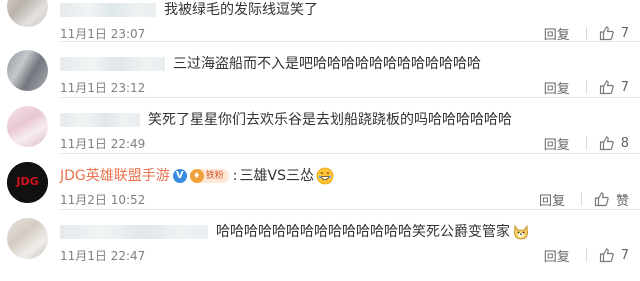 The image size is (640, 281). What do you see at coordinates (521, 232) in the screenshot?
I see `dog-emoji-icon` at bounding box center [521, 232].